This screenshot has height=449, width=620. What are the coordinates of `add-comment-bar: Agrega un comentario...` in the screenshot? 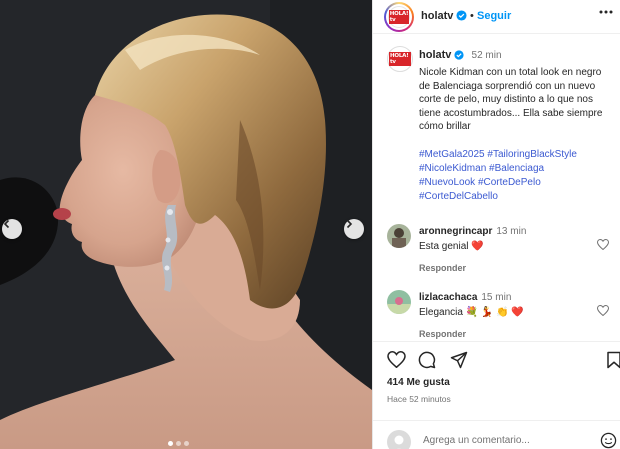 It's located at (496, 434).